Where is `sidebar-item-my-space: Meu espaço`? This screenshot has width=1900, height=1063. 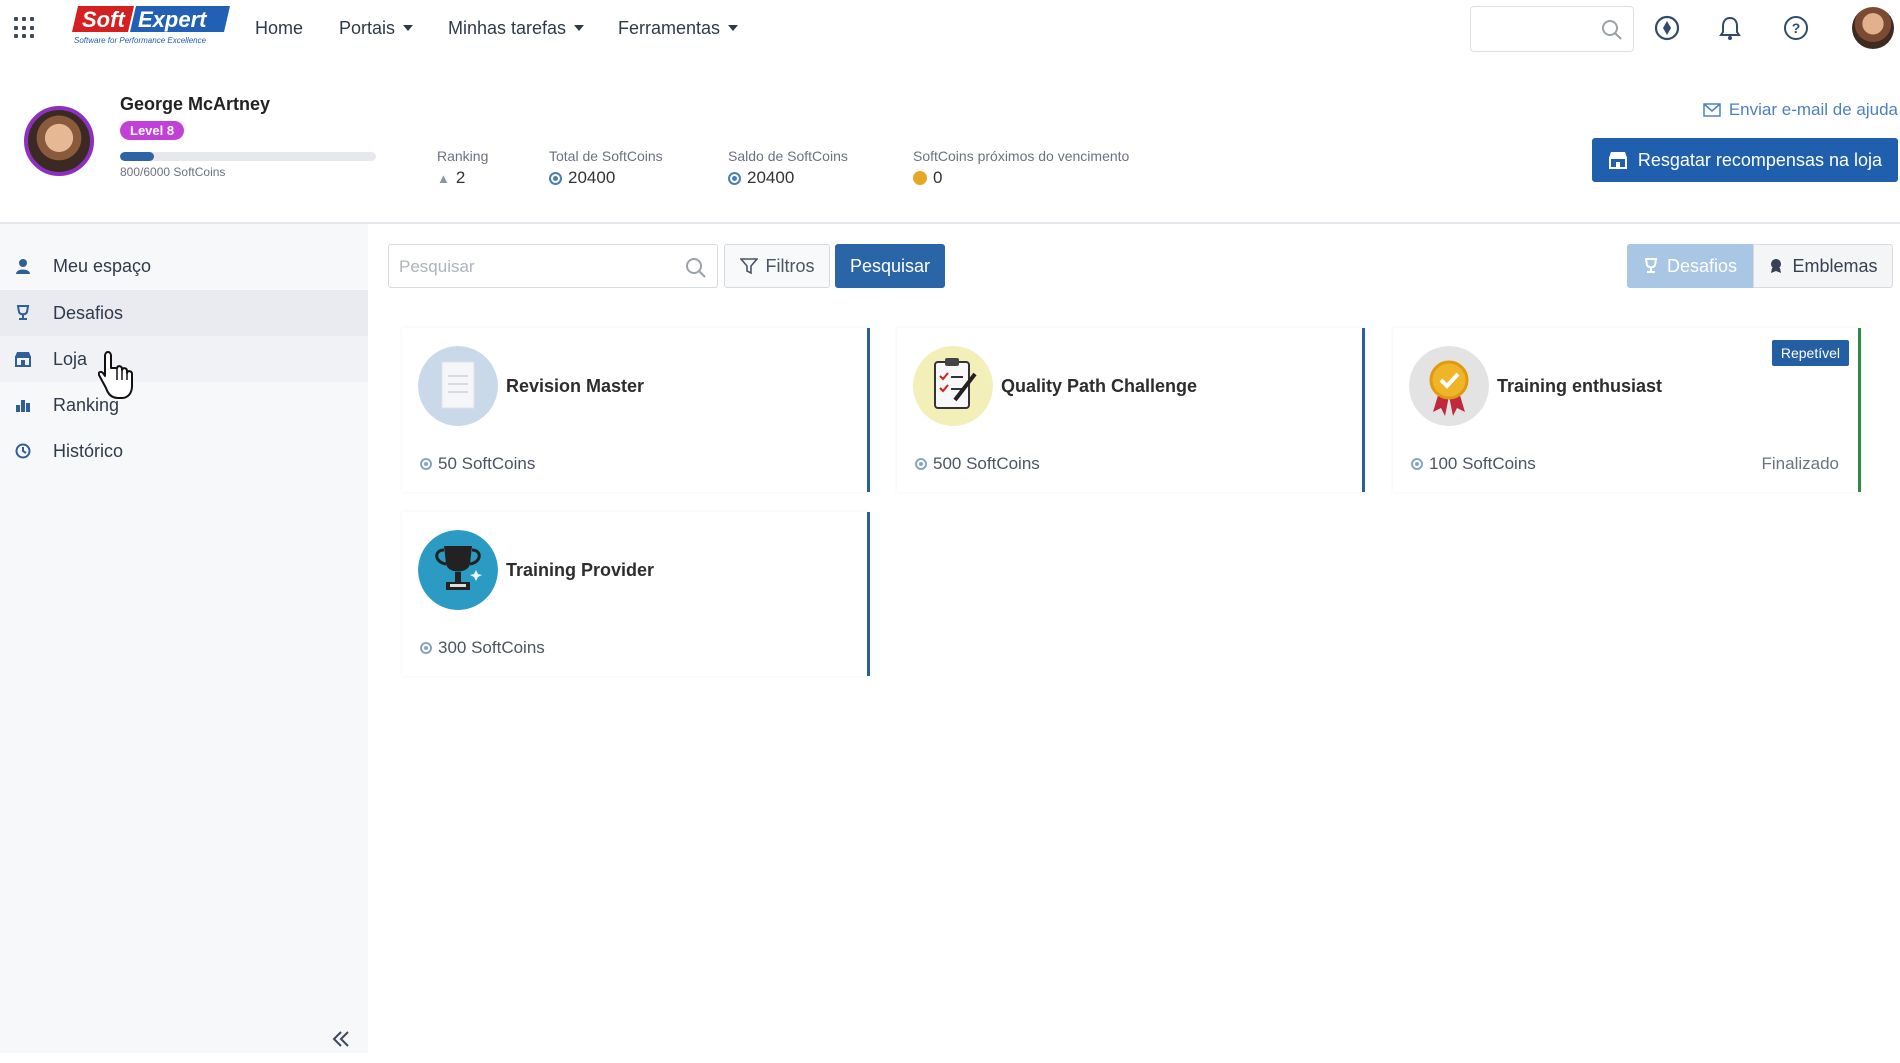 sidebar-item-my-space: Meu espaço is located at coordinates (184, 266).